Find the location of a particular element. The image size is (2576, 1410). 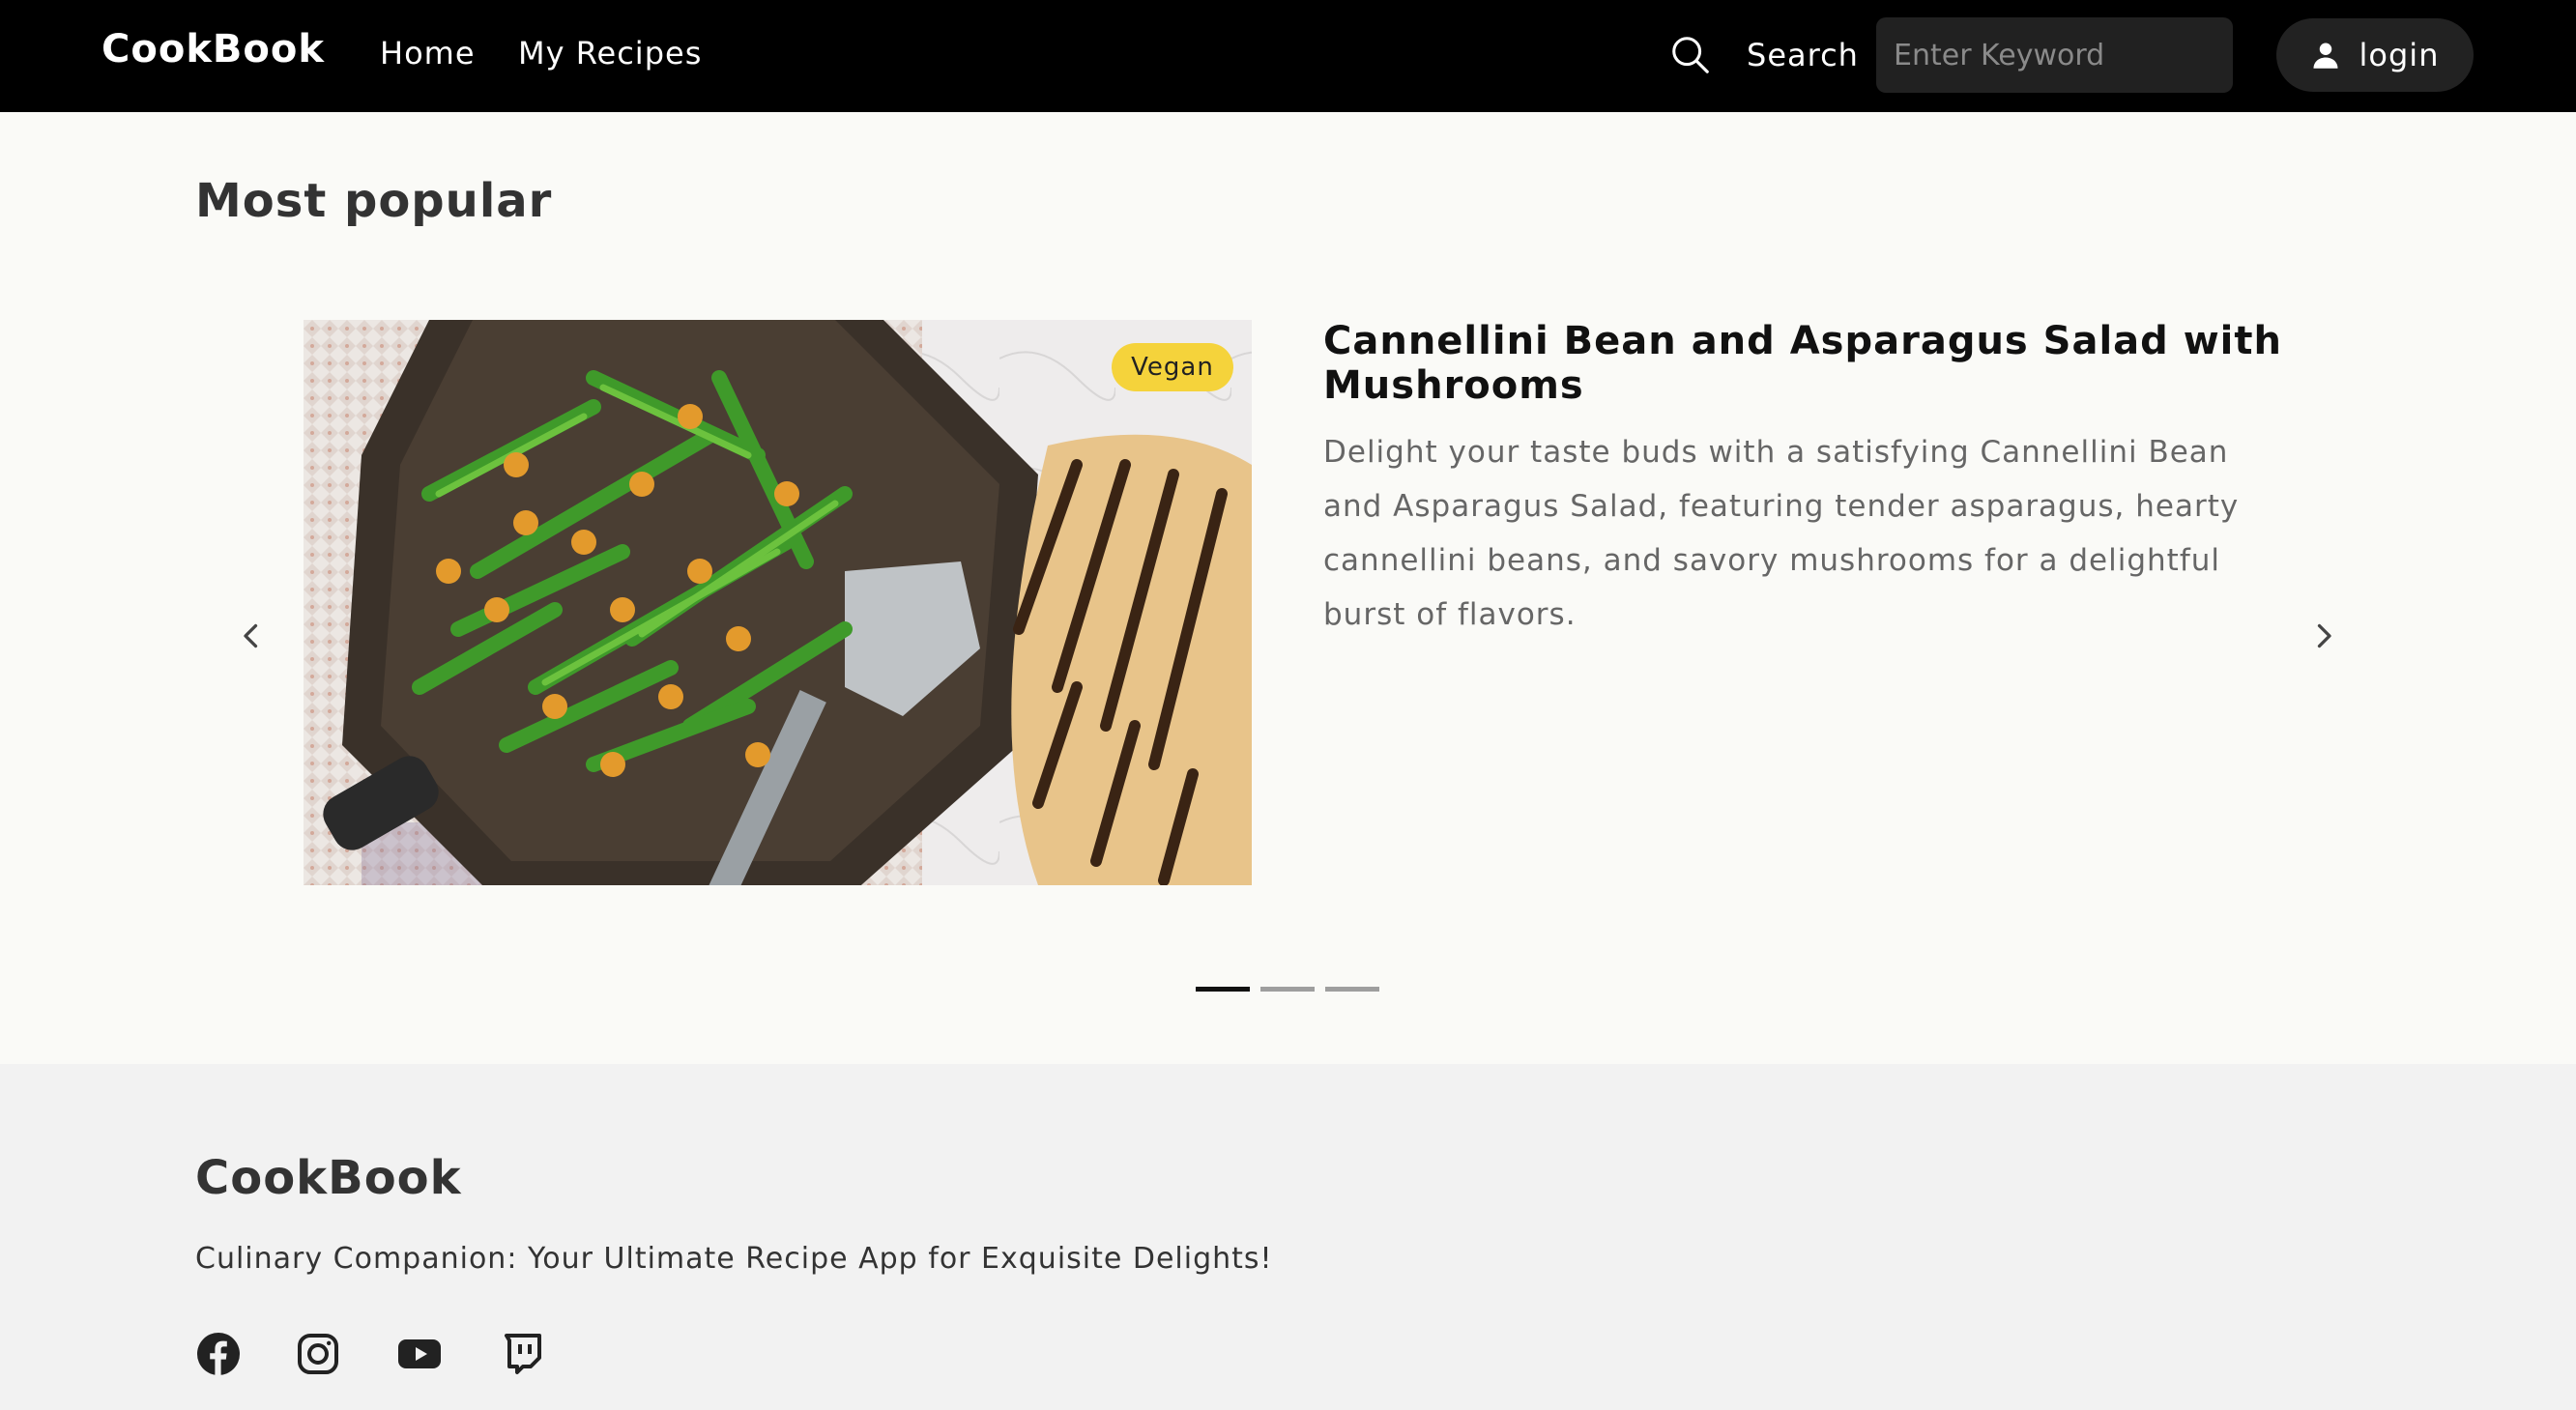

footer-brand: CookBook is located at coordinates (328, 1178).